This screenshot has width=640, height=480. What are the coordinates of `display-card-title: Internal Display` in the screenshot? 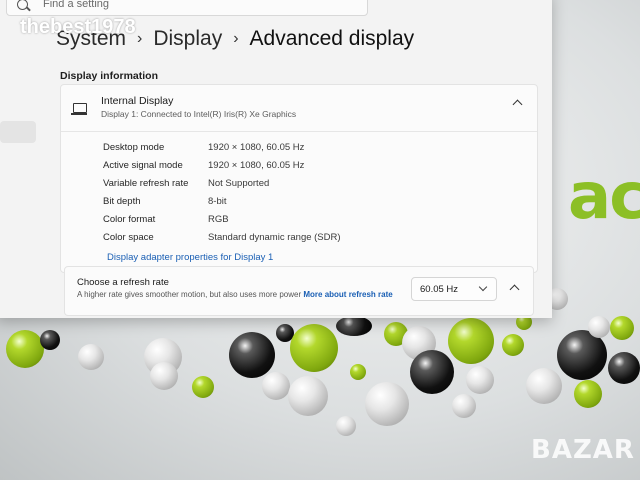 It's located at (137, 101).